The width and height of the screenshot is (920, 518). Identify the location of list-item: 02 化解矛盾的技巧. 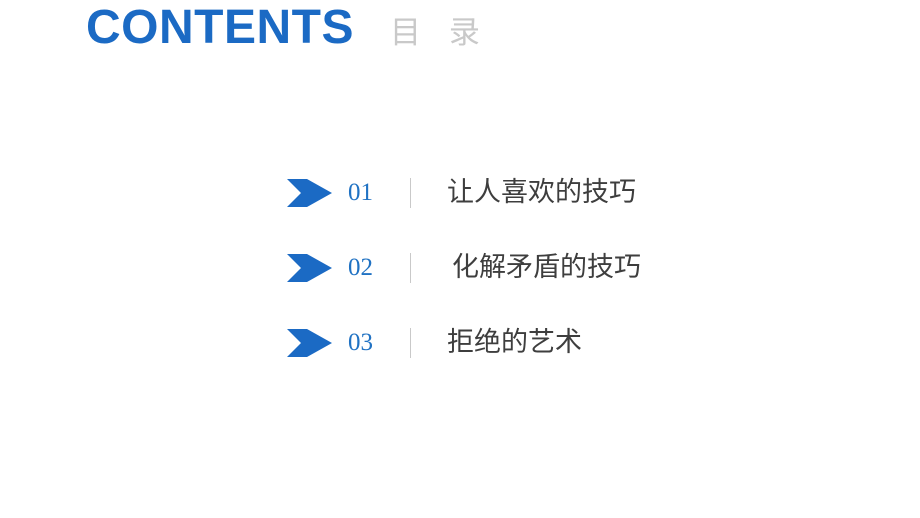
(587, 267).